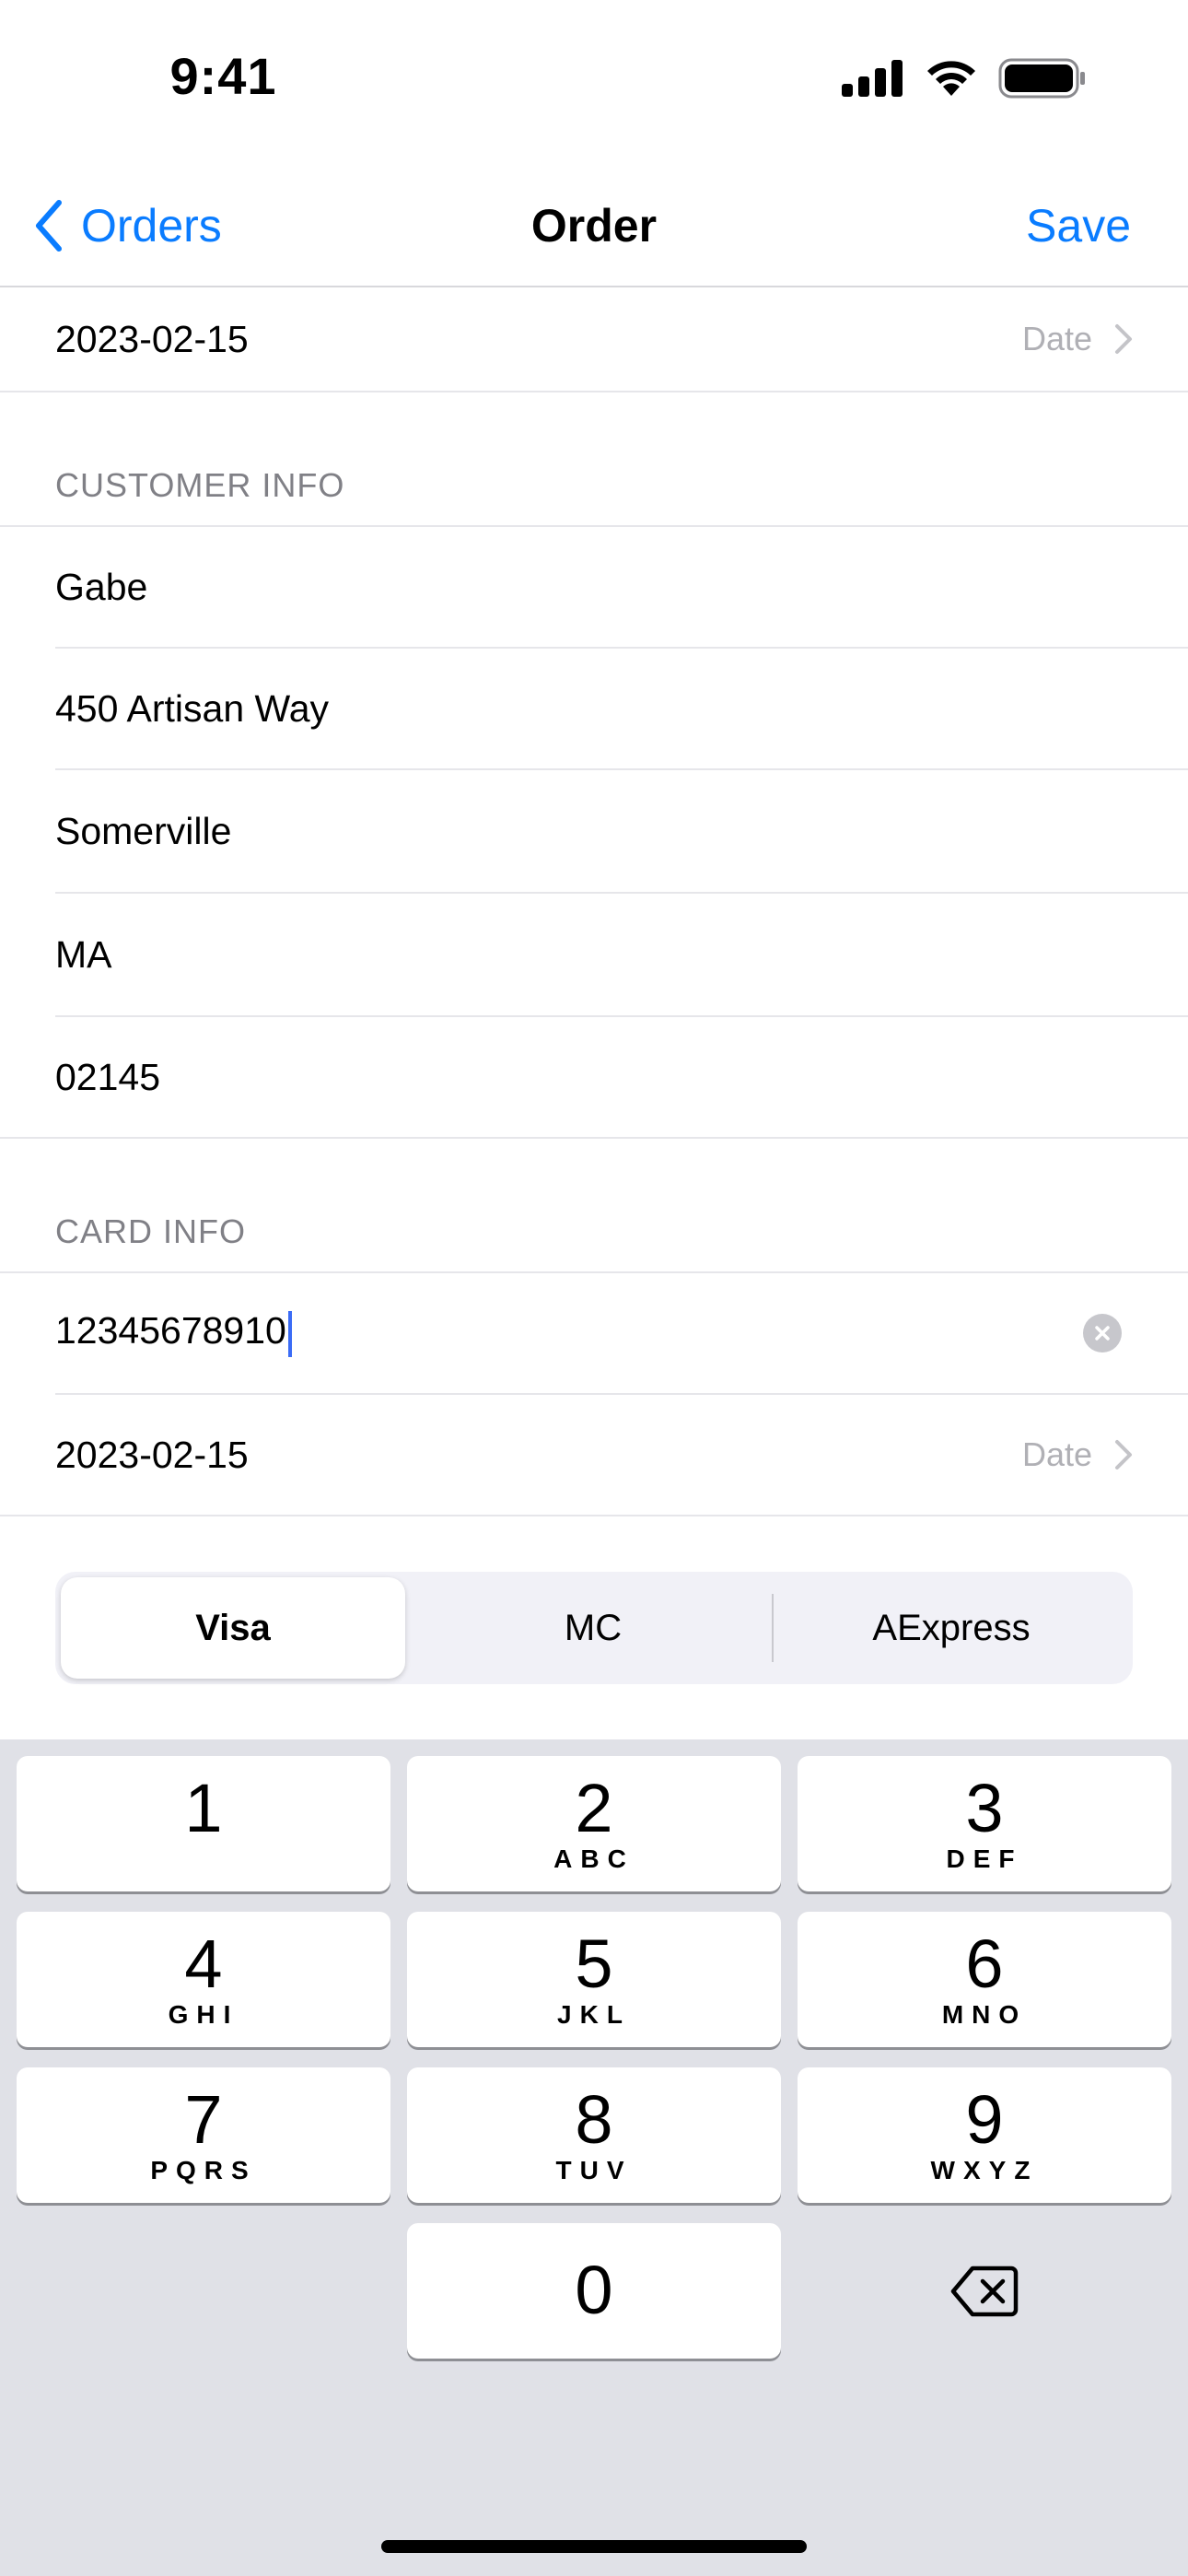 This screenshot has width=1188, height=2576. What do you see at coordinates (200, 485) in the screenshot?
I see `customer-info-header: CUSTOMER INFO` at bounding box center [200, 485].